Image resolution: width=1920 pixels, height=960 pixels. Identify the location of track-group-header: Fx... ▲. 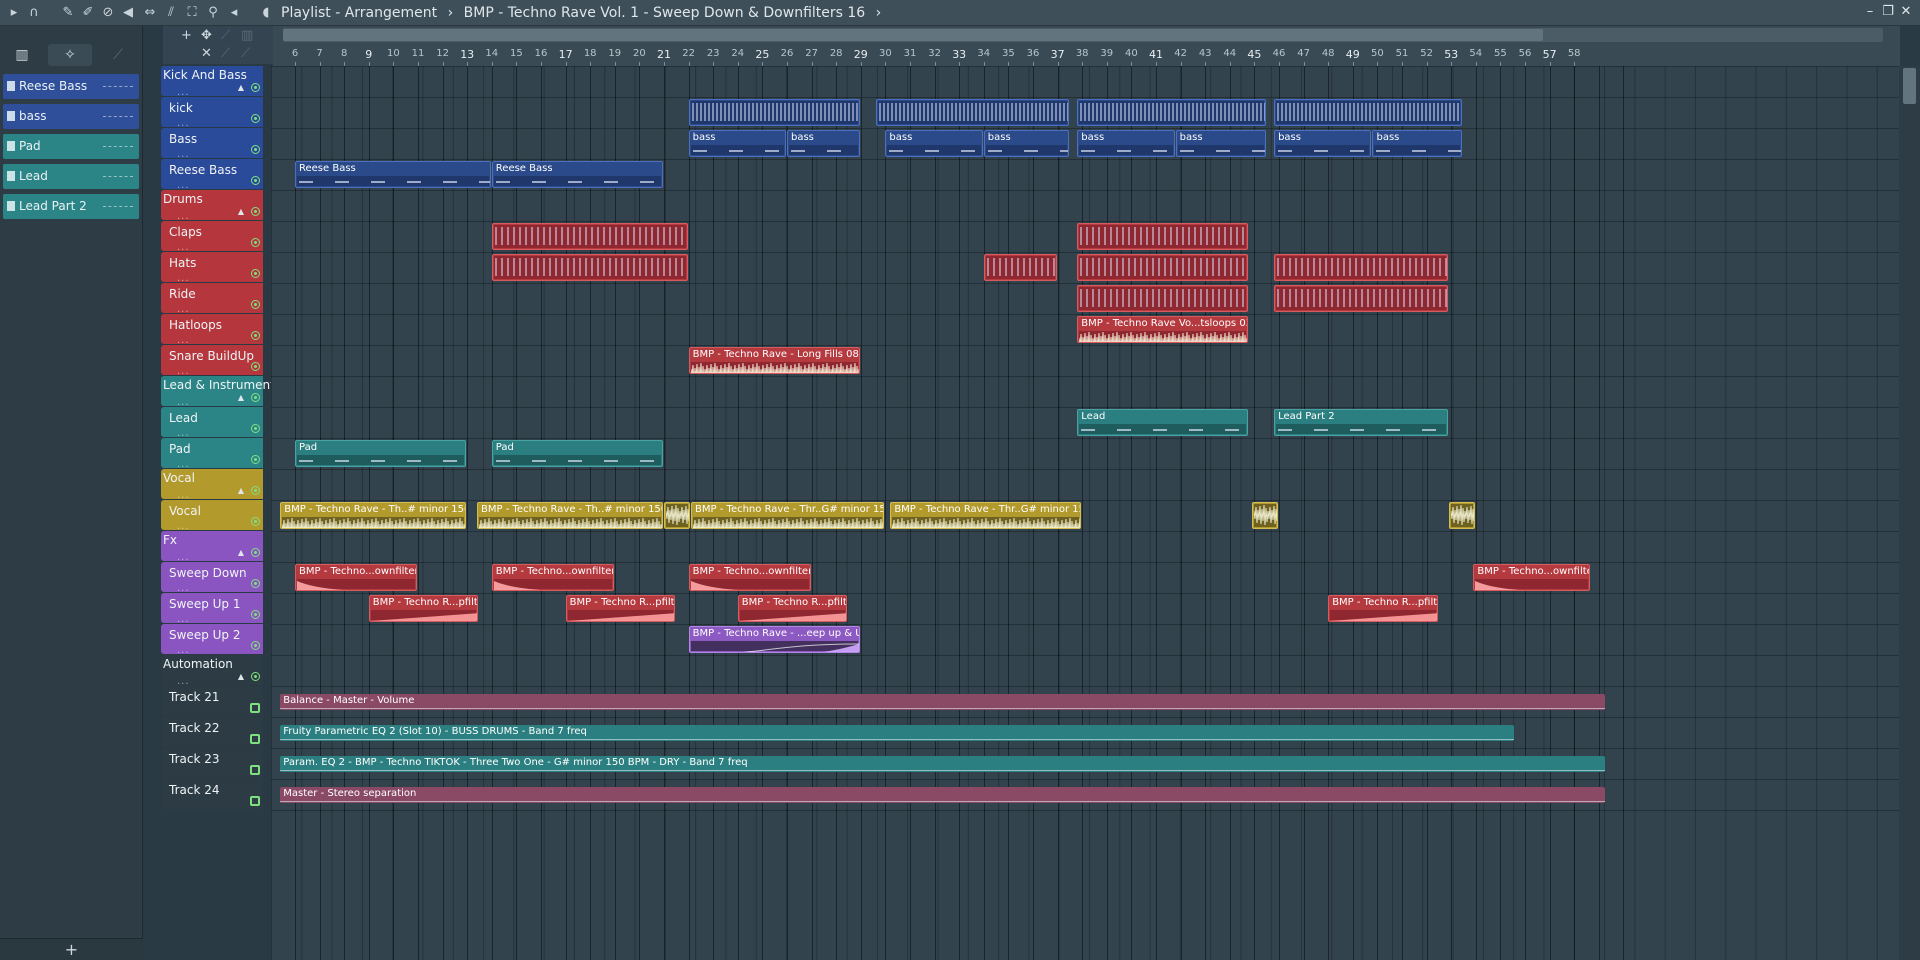
(212, 547).